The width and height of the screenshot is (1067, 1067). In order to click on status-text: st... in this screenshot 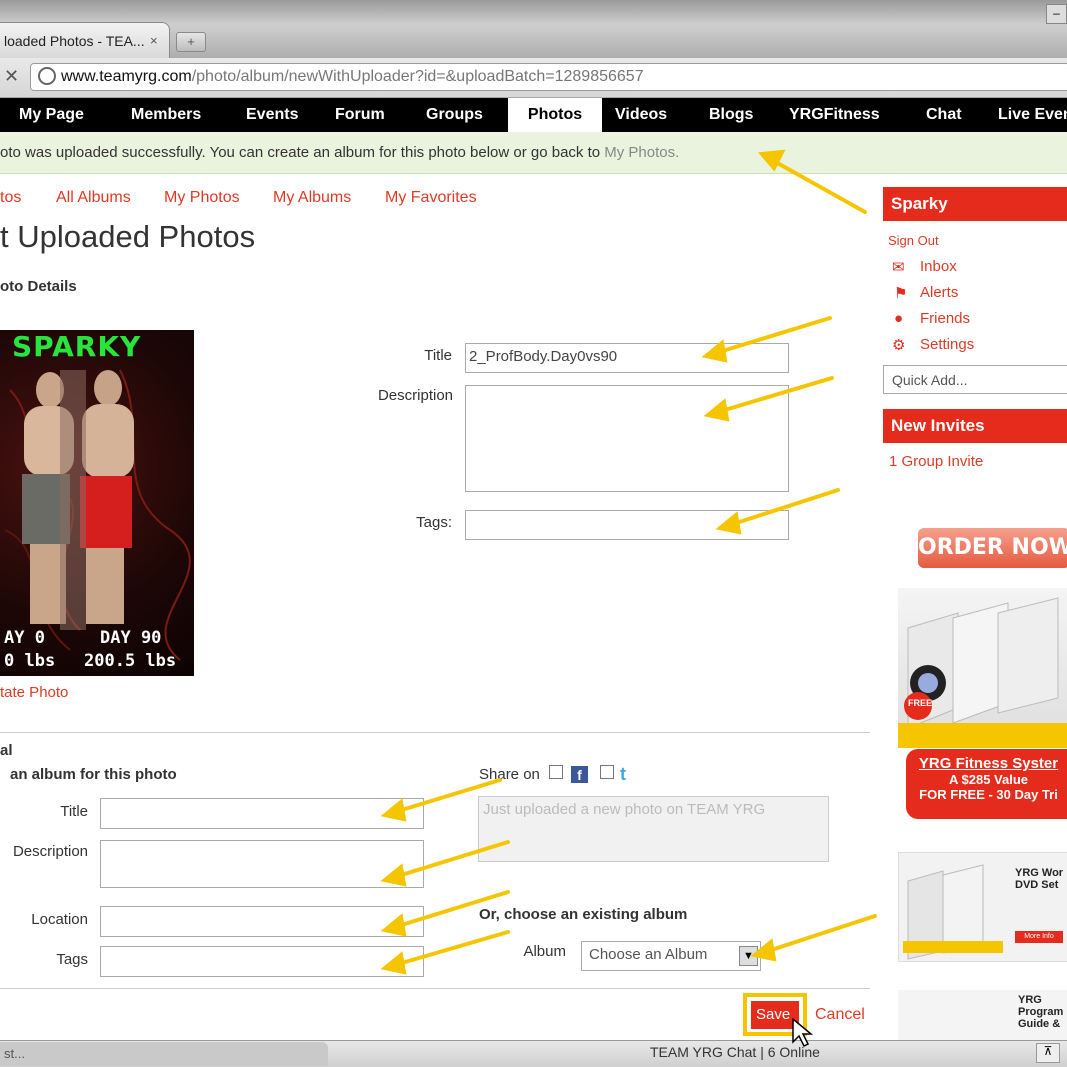, I will do `click(164, 1054)`.